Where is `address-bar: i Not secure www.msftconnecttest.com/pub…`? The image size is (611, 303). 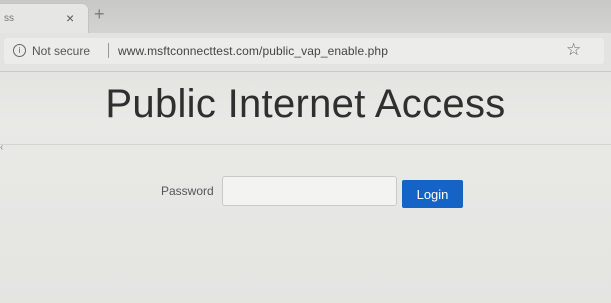
address-bar: i Not secure www.msftconnecttest.com/pub… is located at coordinates (304, 51).